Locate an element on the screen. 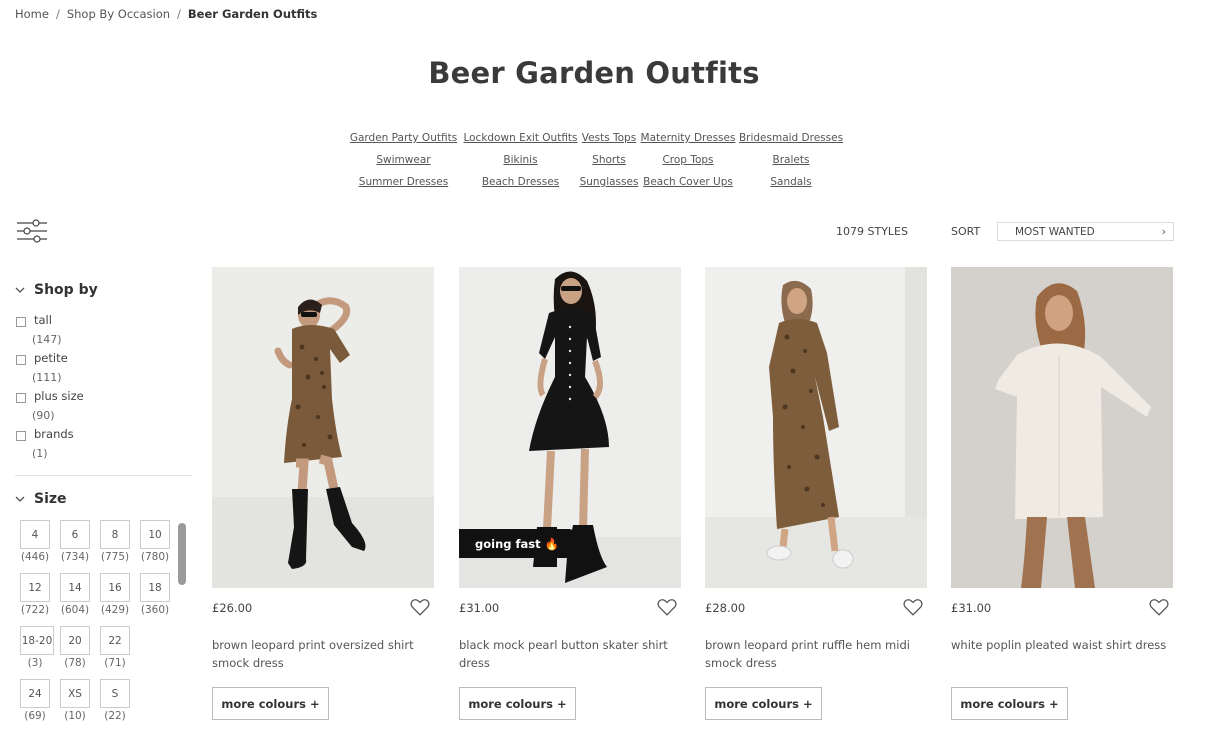  quick-link: Bridesmaid Dresses is located at coordinates (791, 138).